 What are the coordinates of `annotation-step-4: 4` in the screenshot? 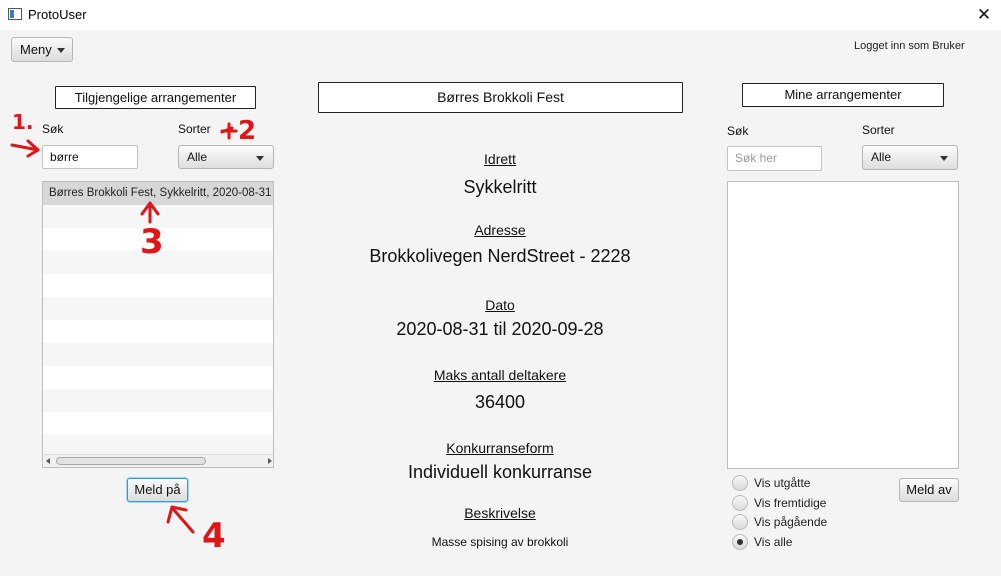 It's located at (214, 536).